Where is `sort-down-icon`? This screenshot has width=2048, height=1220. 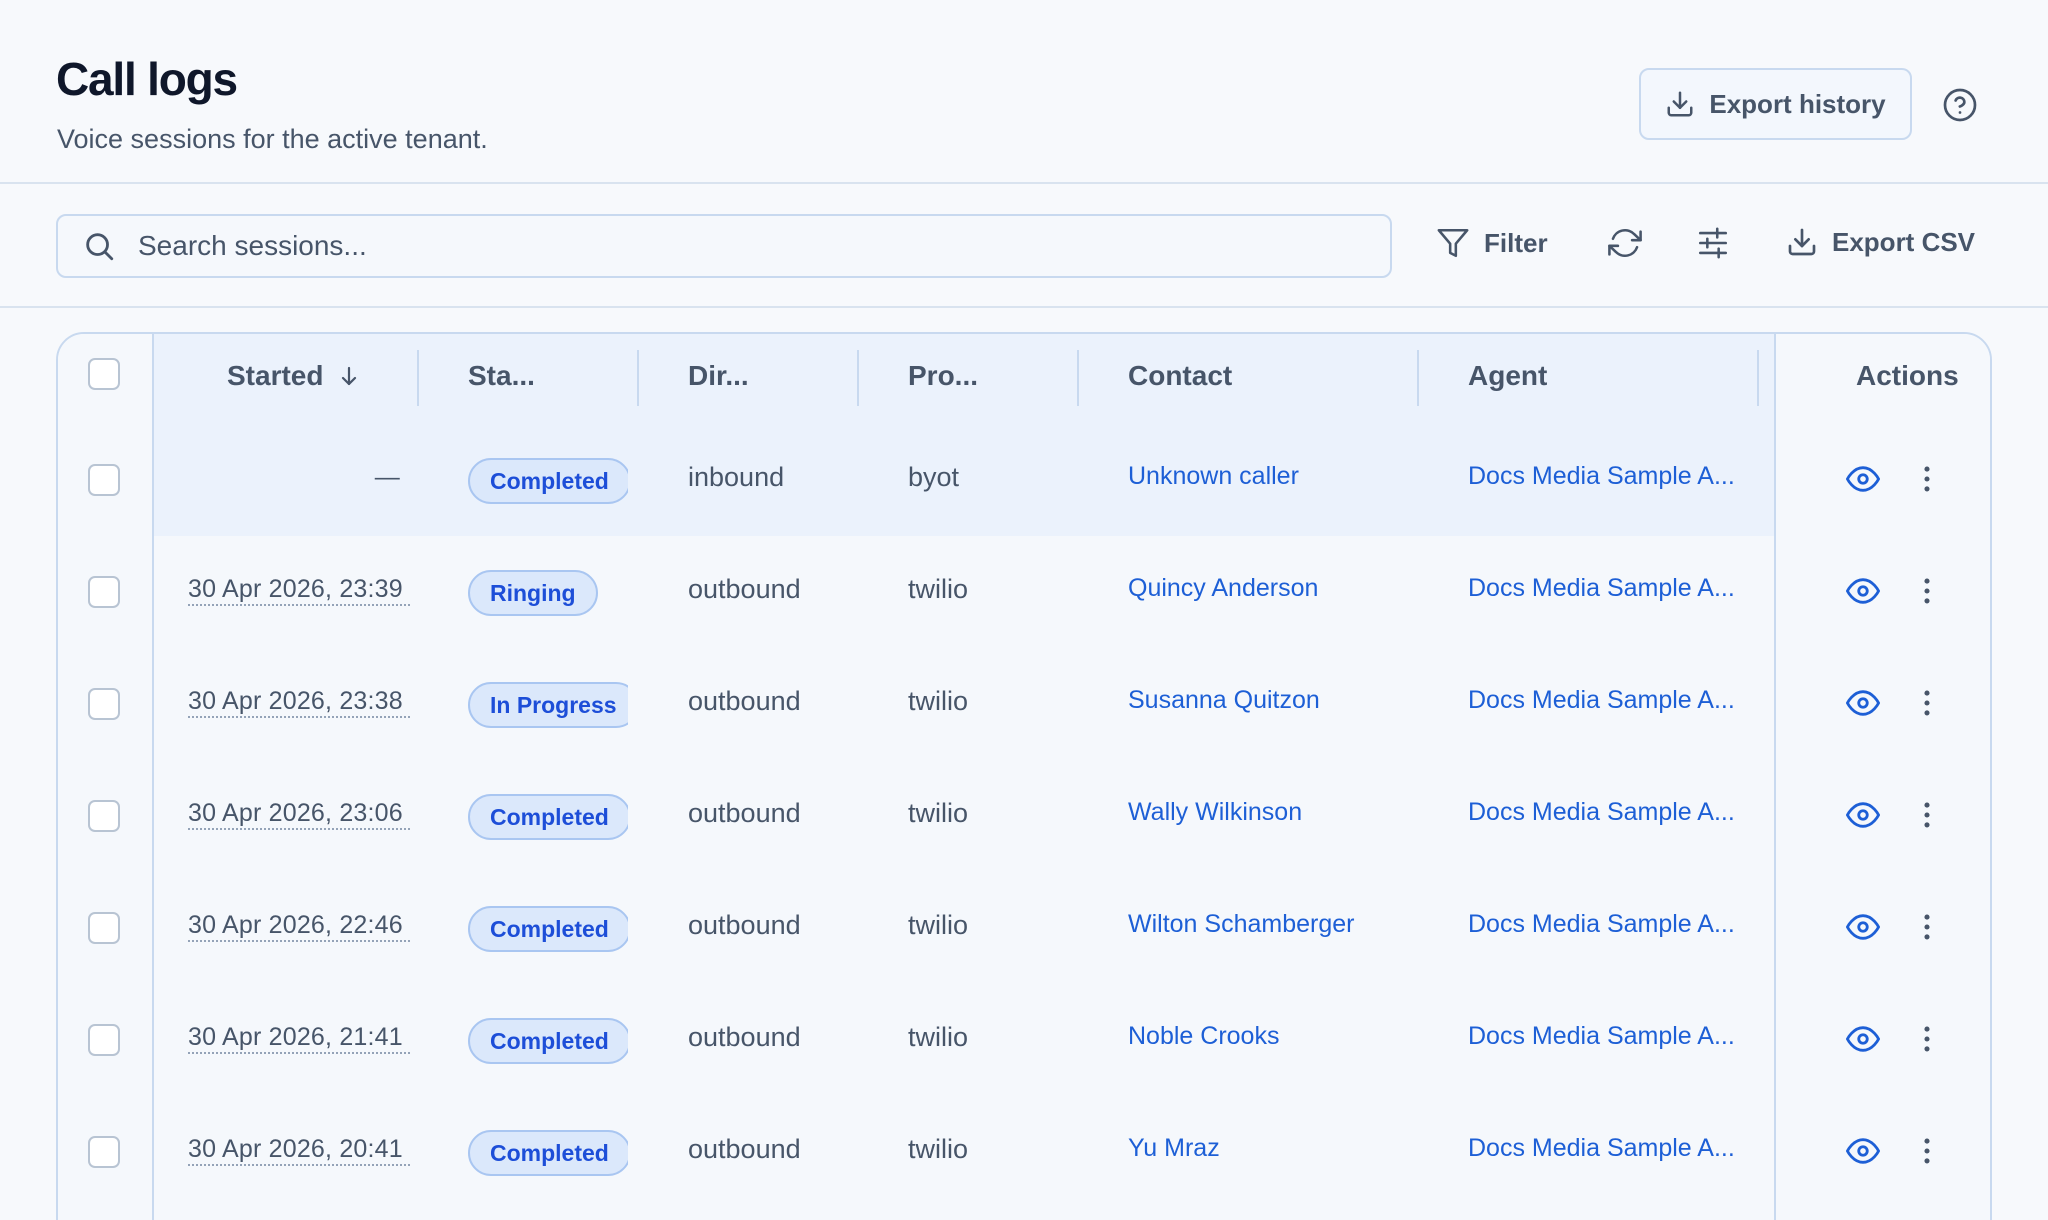
sort-down-icon is located at coordinates (349, 376).